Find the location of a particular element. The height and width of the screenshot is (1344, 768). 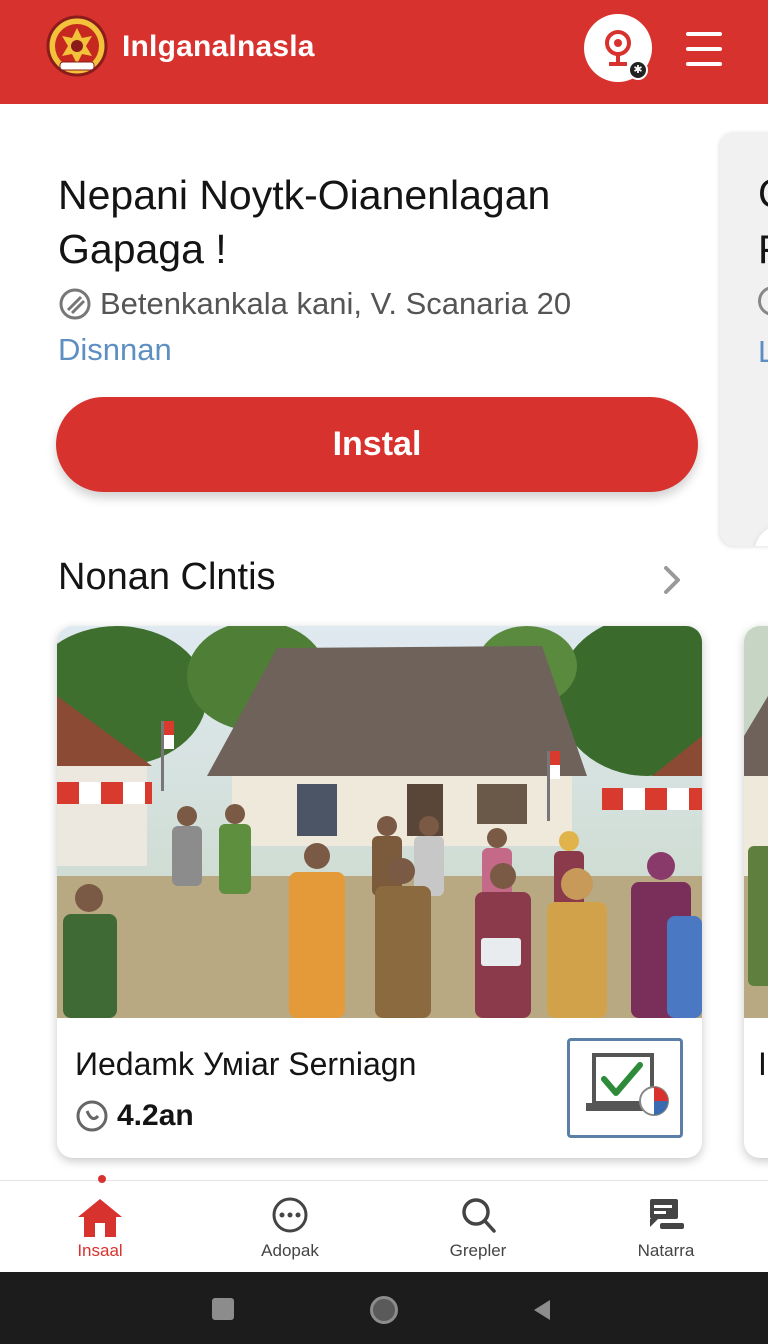

garuda-emblem-icon is located at coordinates (77, 46).